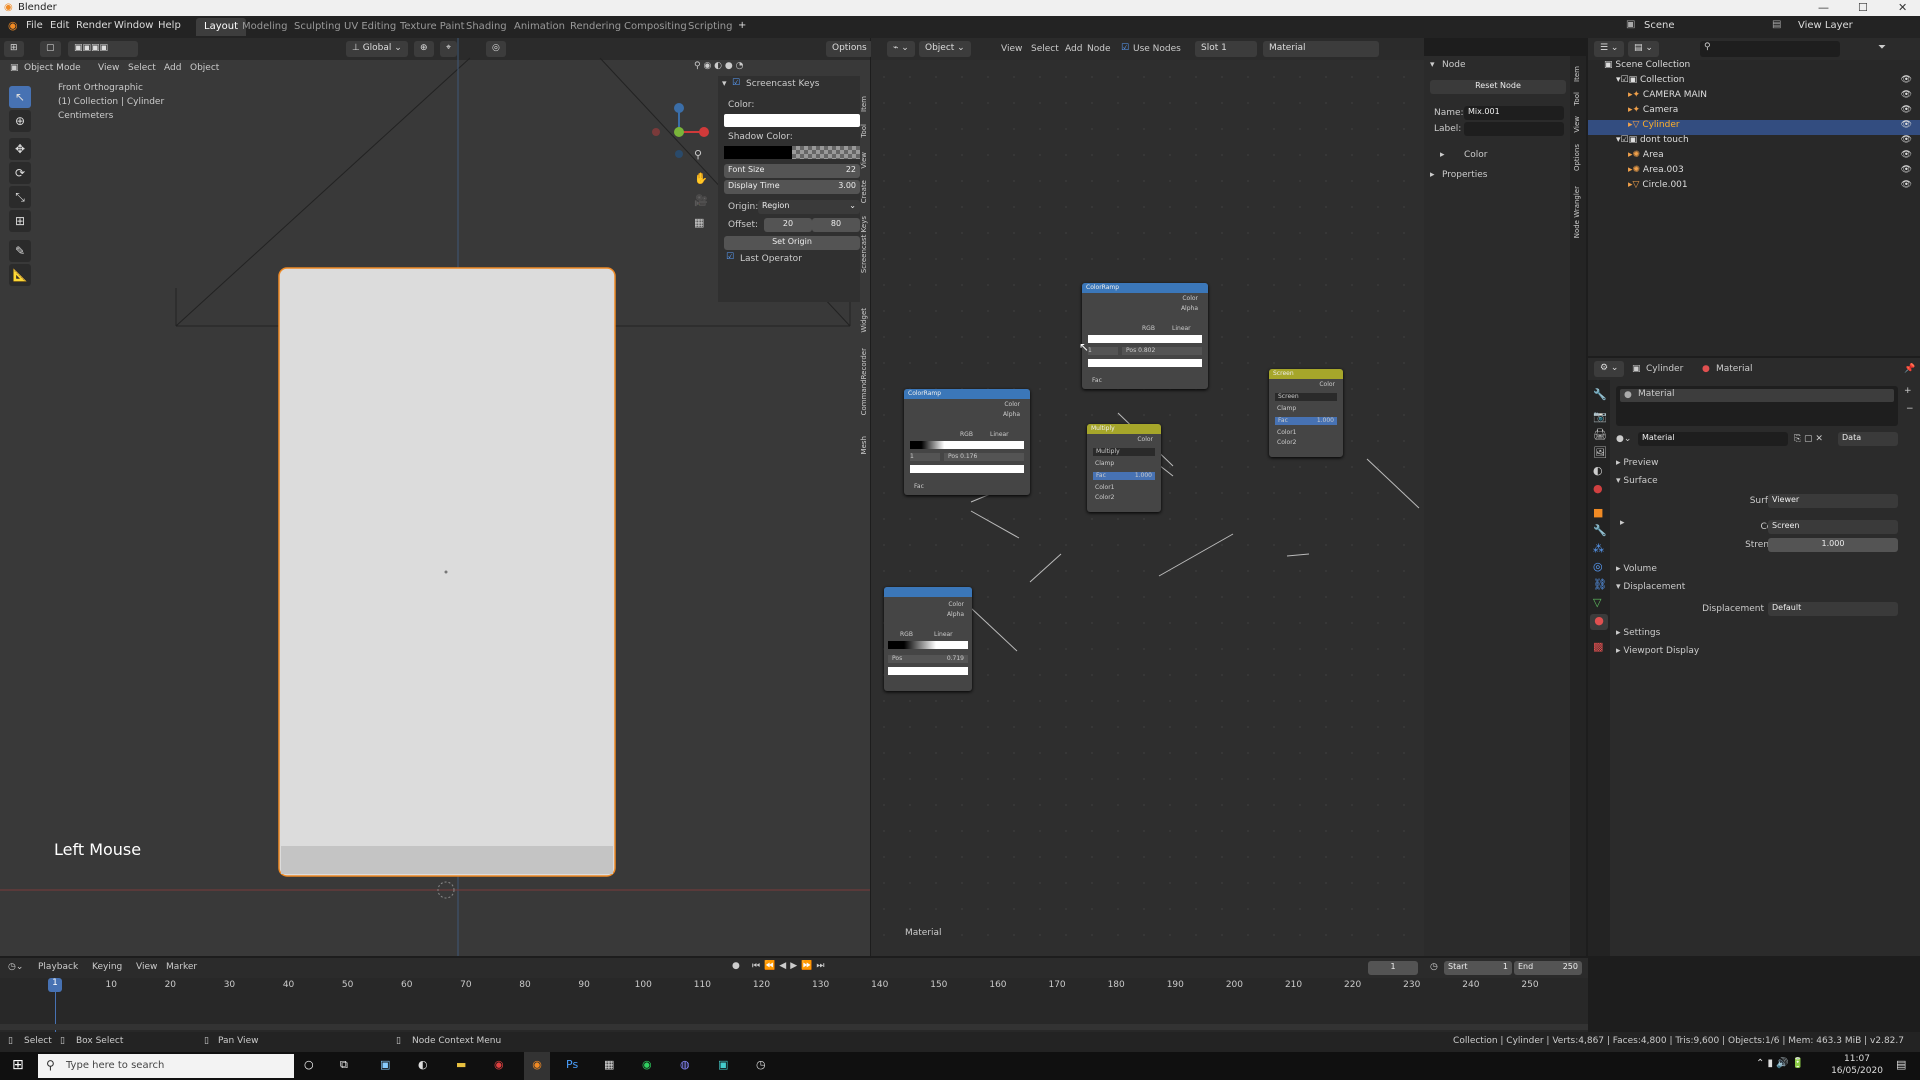  Describe the element at coordinates (724, 84) in the screenshot. I see `expand-chevron-icon: ▾` at that location.